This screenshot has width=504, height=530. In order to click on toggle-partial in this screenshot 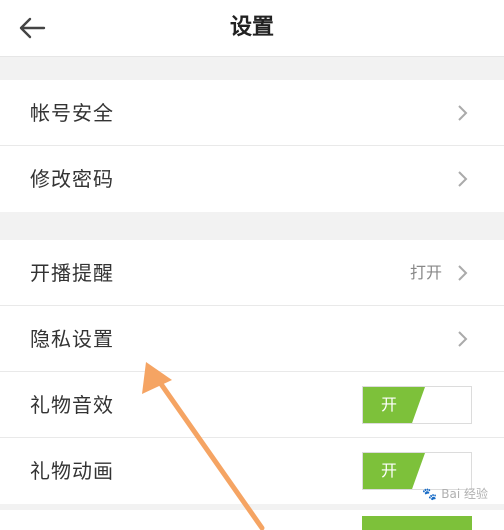, I will do `click(417, 523)`.